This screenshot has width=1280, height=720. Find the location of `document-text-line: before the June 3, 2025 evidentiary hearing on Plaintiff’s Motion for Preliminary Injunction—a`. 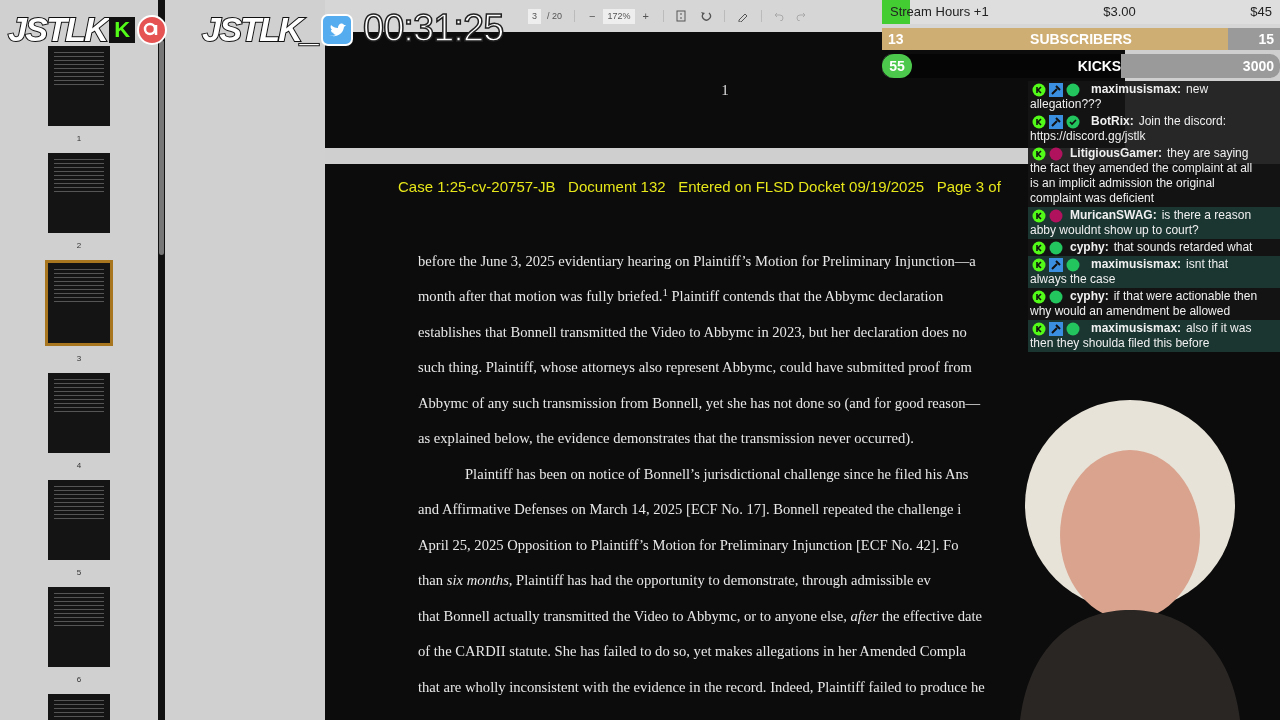

document-text-line: before the June 3, 2025 evidentiary hearing on Plaintiff’s Motion for Preliminary Injunction—a is located at coordinates (697, 261).